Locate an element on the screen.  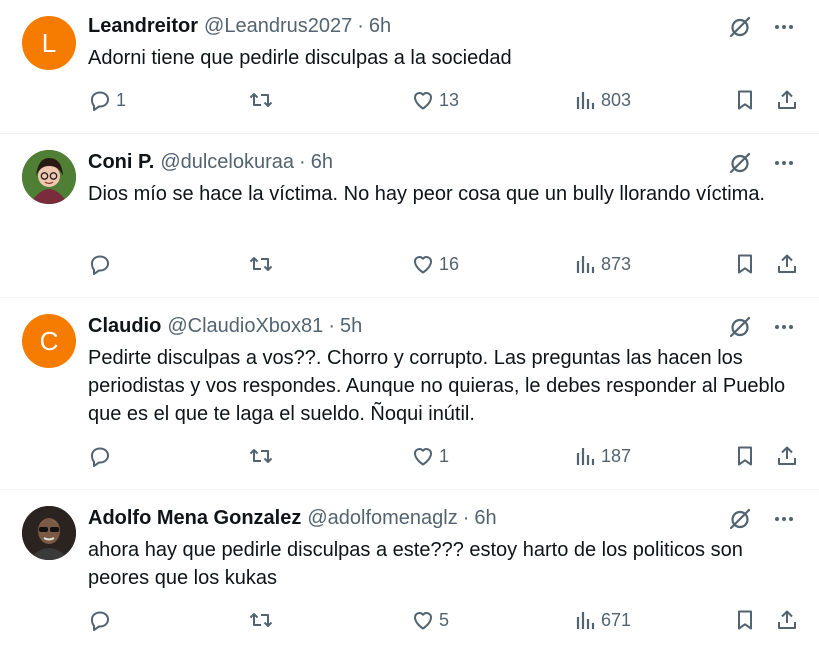
author-handle: @adolfomenaglz is located at coordinates (382, 518).